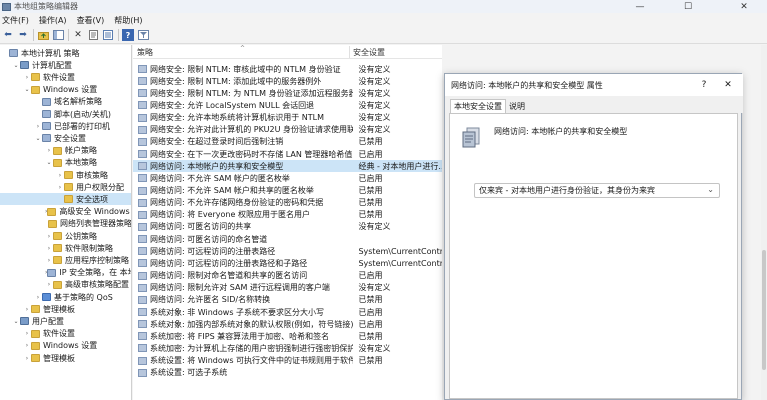 The image size is (767, 400). I want to click on tree-item-label: 脚本(启动/关机), so click(82, 114).